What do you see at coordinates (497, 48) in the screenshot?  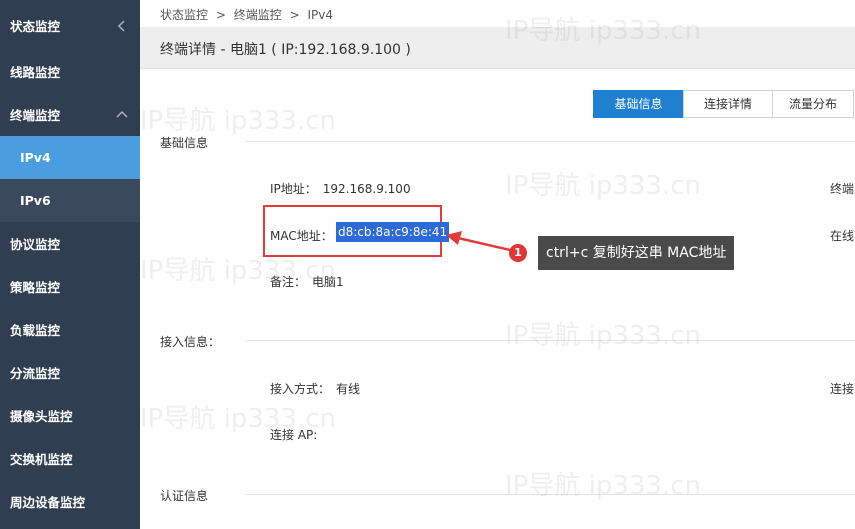 I see `page-header: 终端详情 - 电脑1 ( IP:192.168.9.100 )` at bounding box center [497, 48].